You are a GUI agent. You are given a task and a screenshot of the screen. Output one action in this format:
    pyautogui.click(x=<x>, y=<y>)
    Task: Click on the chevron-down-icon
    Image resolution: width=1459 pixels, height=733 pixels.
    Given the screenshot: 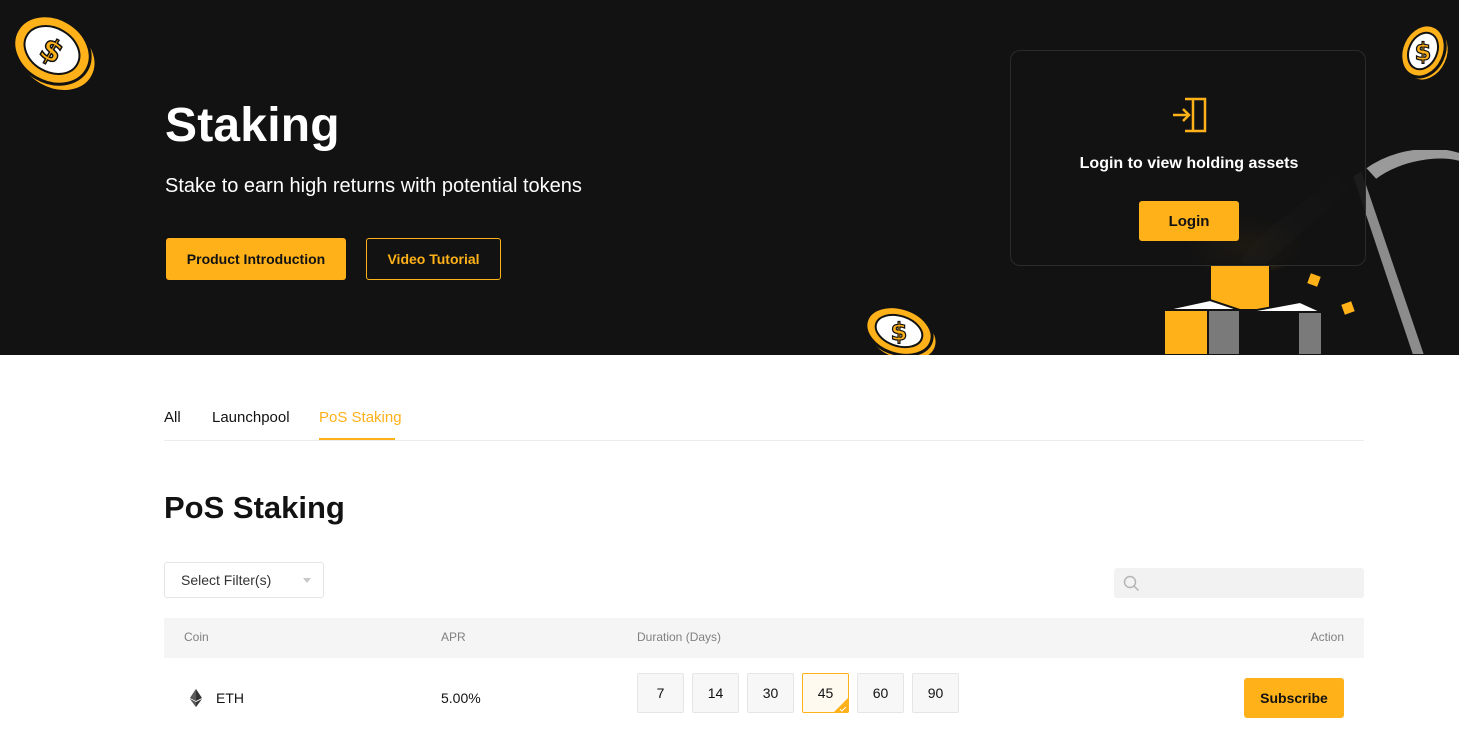 What is the action you would take?
    pyautogui.click(x=307, y=580)
    